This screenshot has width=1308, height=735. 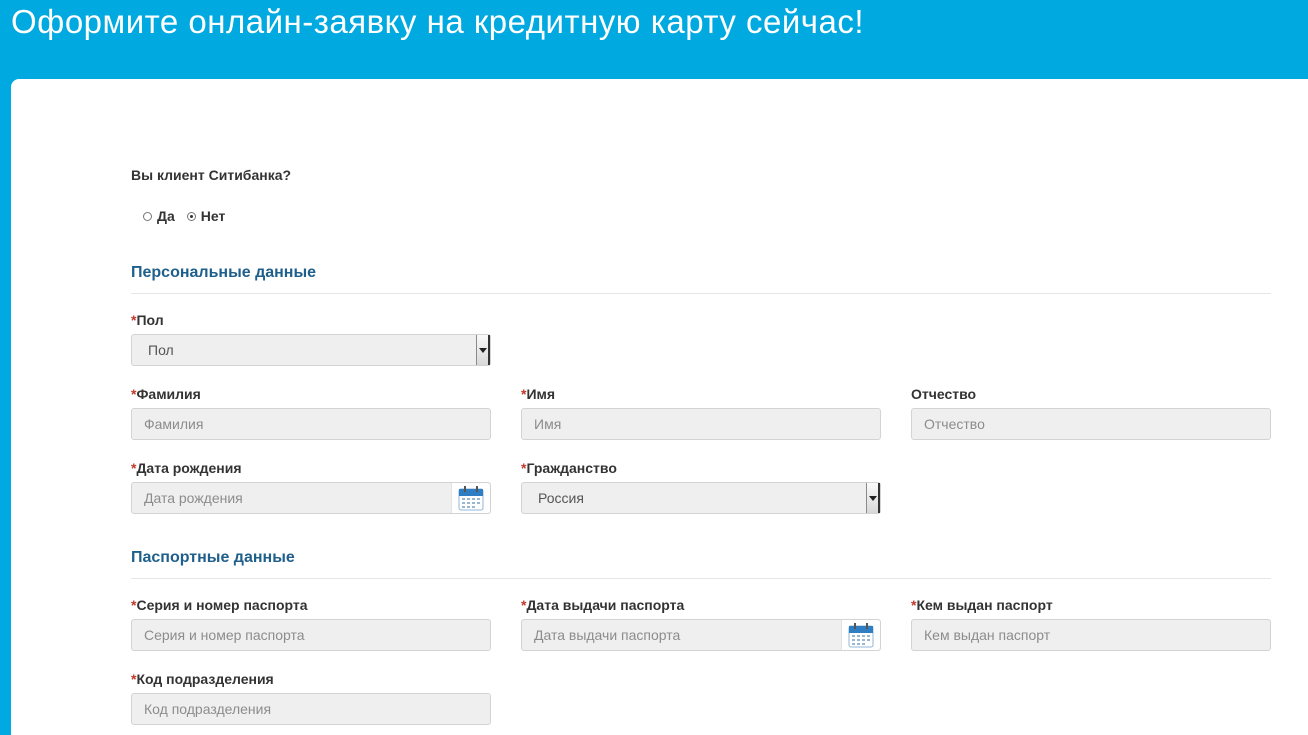 I want to click on first-name-label: *Имя, so click(x=538, y=394).